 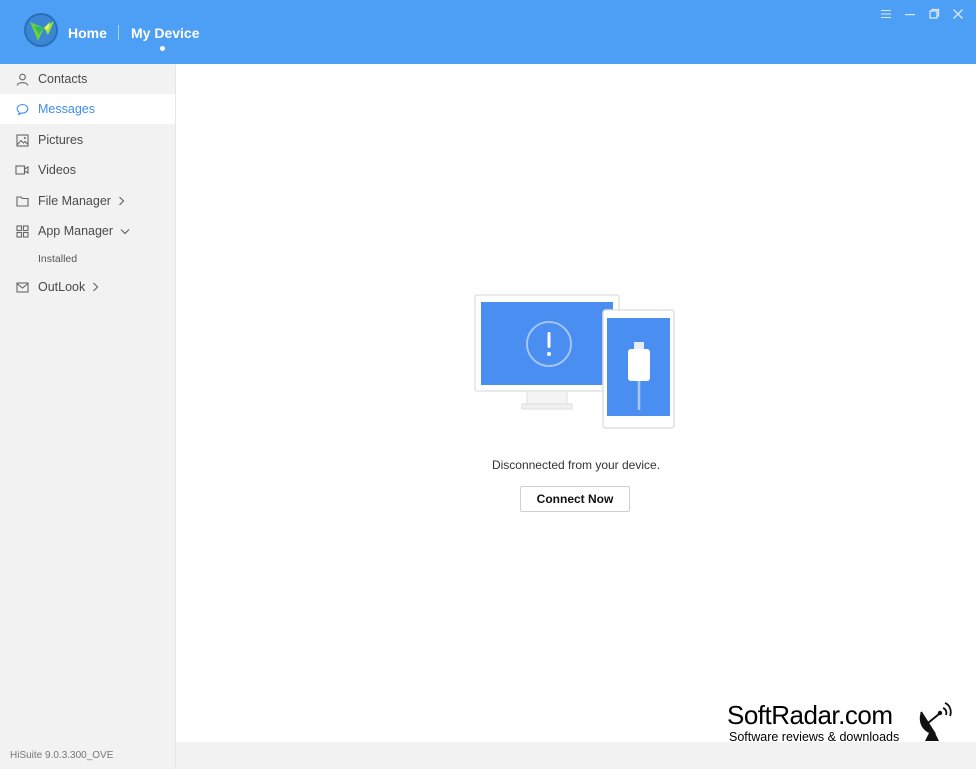 I want to click on restore-button, so click(x=934, y=14).